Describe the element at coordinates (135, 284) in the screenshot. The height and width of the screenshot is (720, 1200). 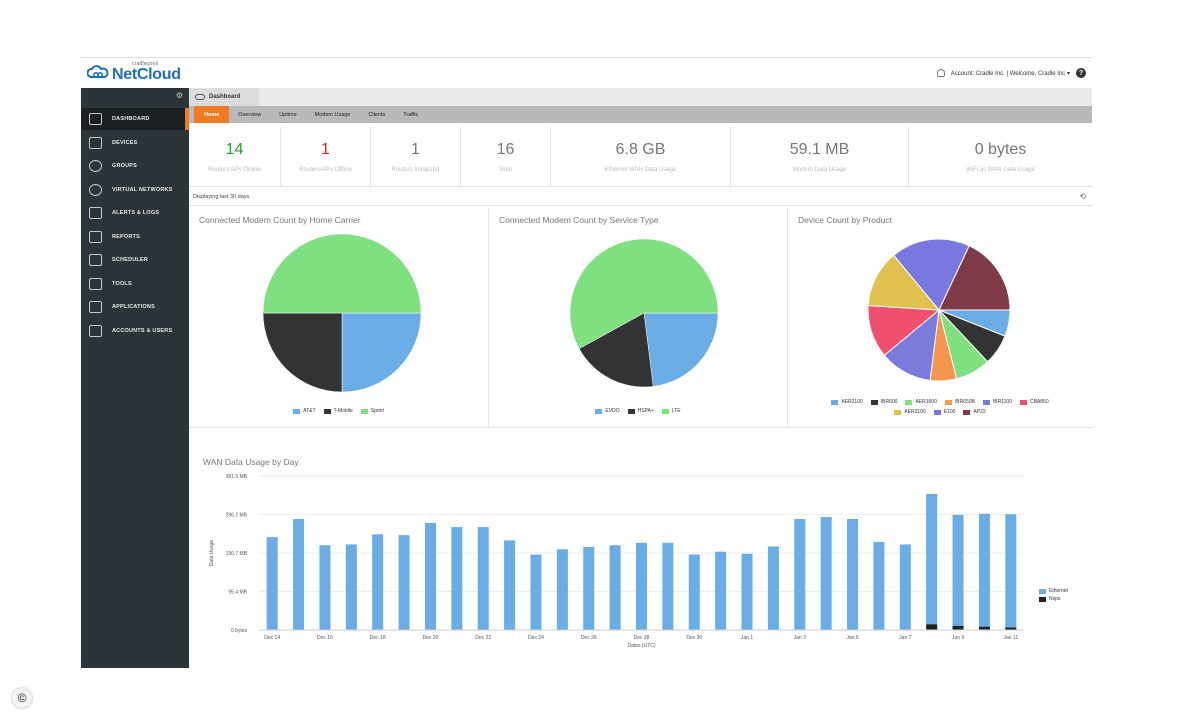
I see `sidebar-item-tools: TOOLS` at that location.